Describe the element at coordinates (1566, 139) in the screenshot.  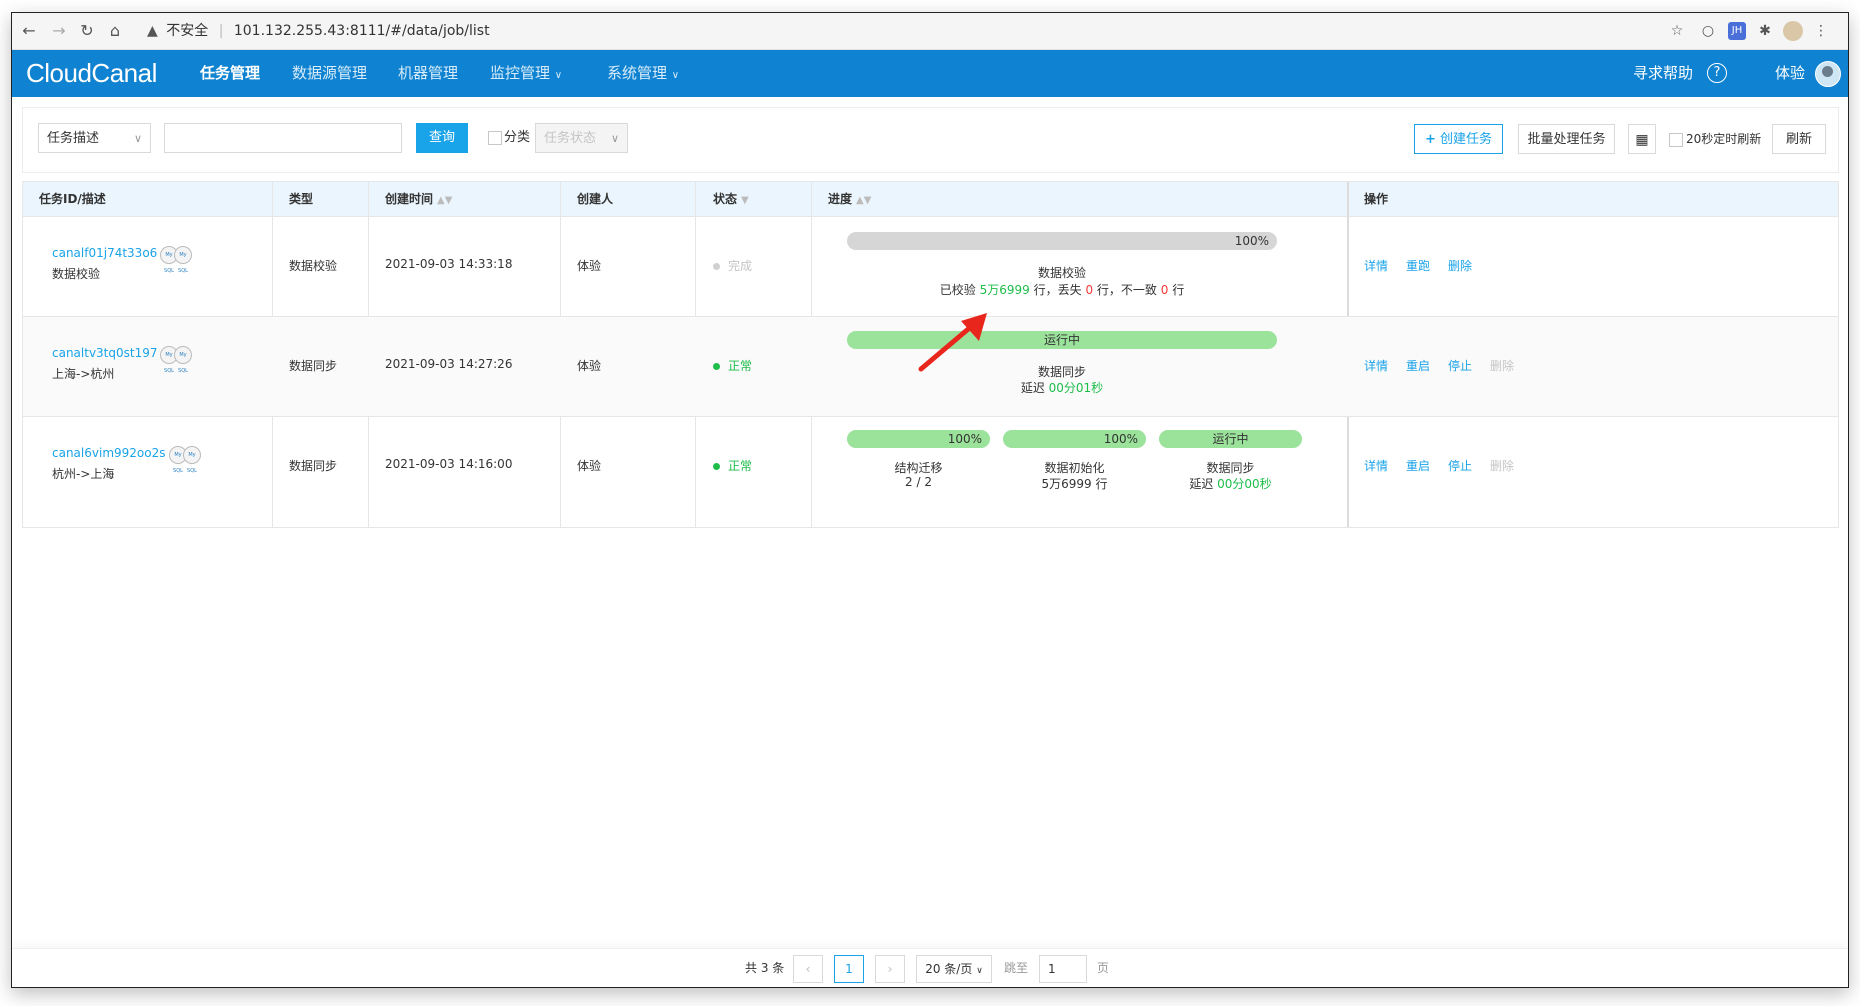
I see `batch-process-button: 批量处理任务` at that location.